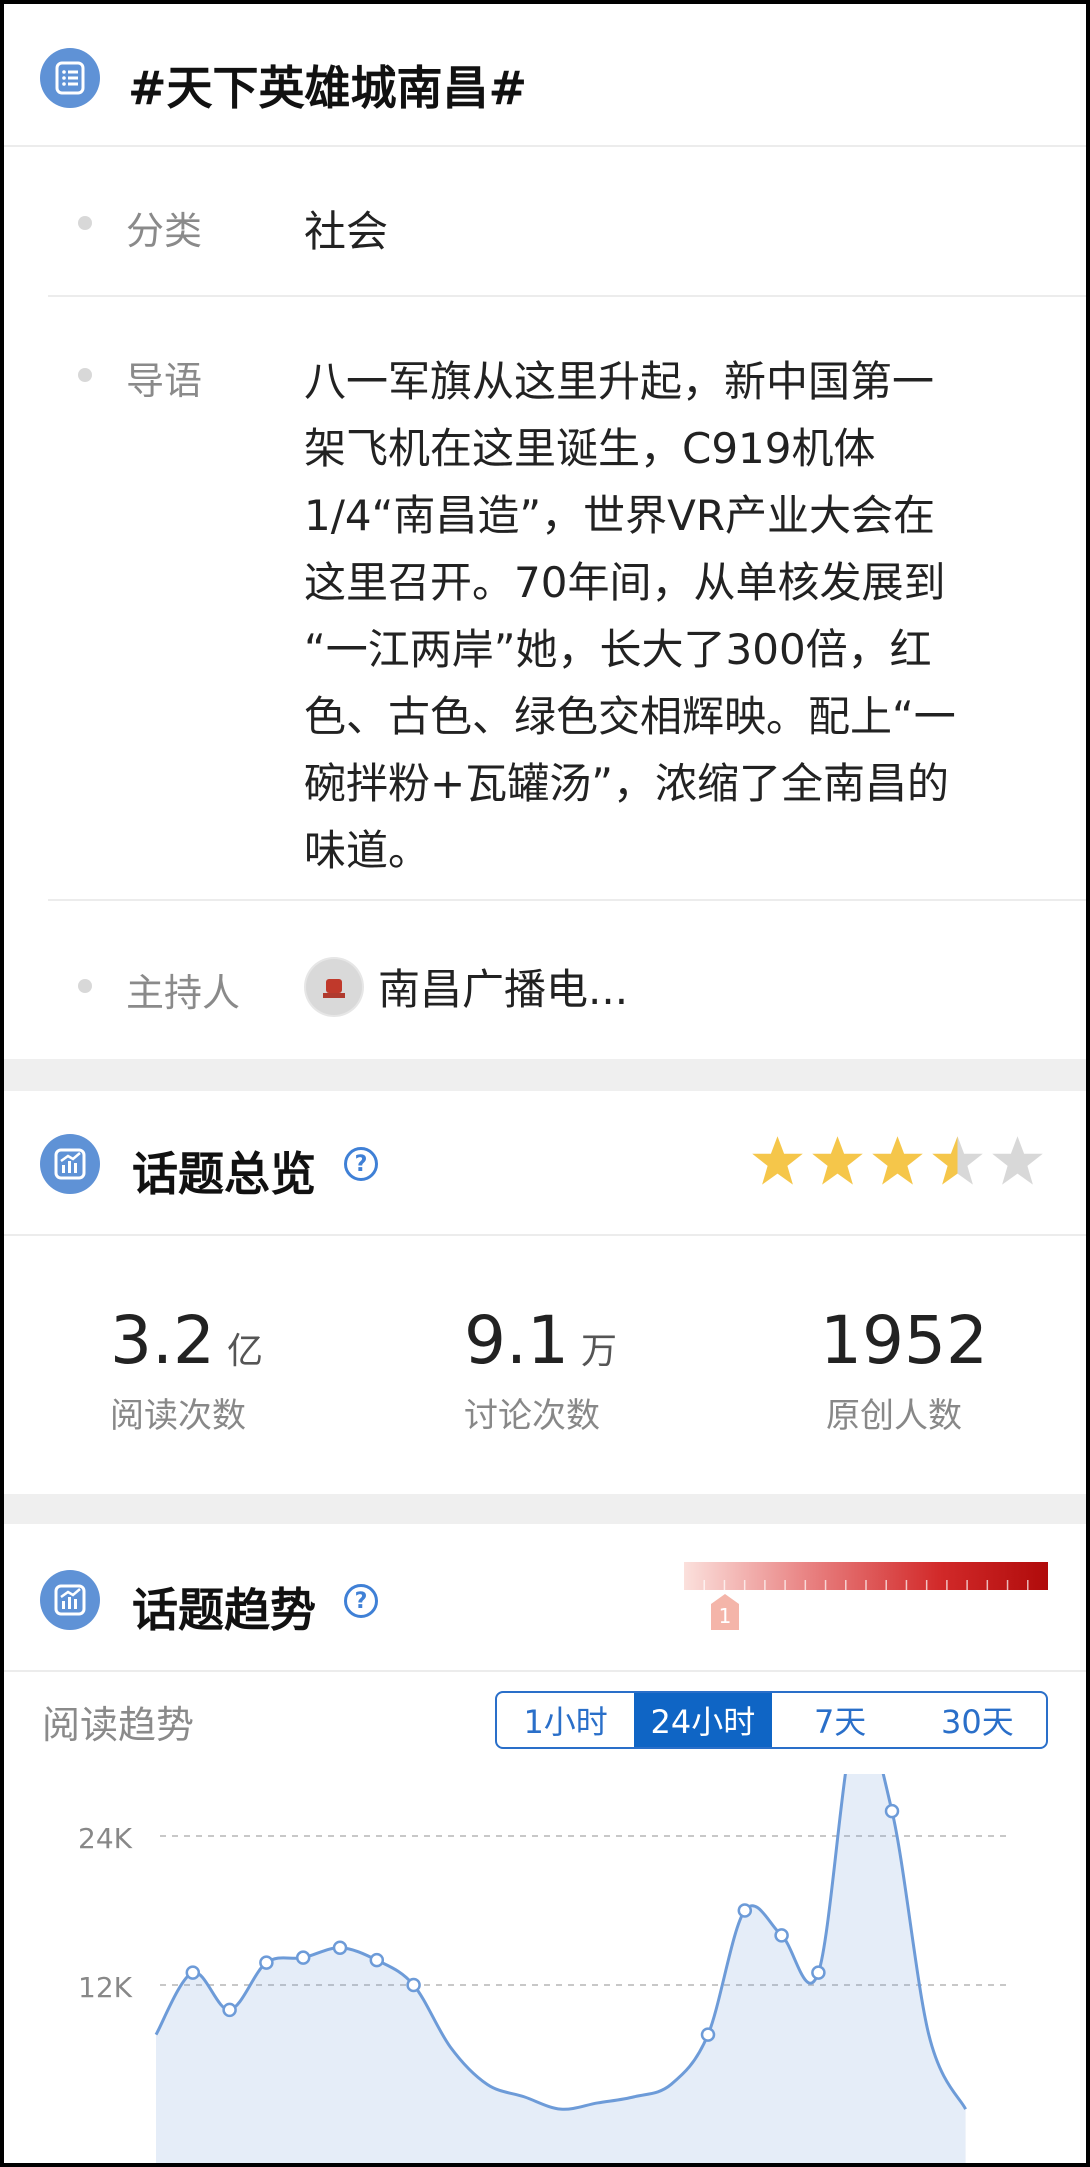  Describe the element at coordinates (105, 1987) in the screenshot. I see `y-tick-label: 12K` at that location.